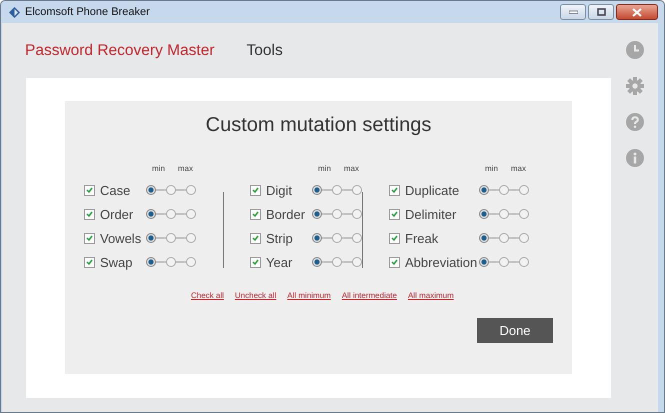 The height and width of the screenshot is (413, 665). I want to click on tab: Password Recovery Master, so click(120, 51).